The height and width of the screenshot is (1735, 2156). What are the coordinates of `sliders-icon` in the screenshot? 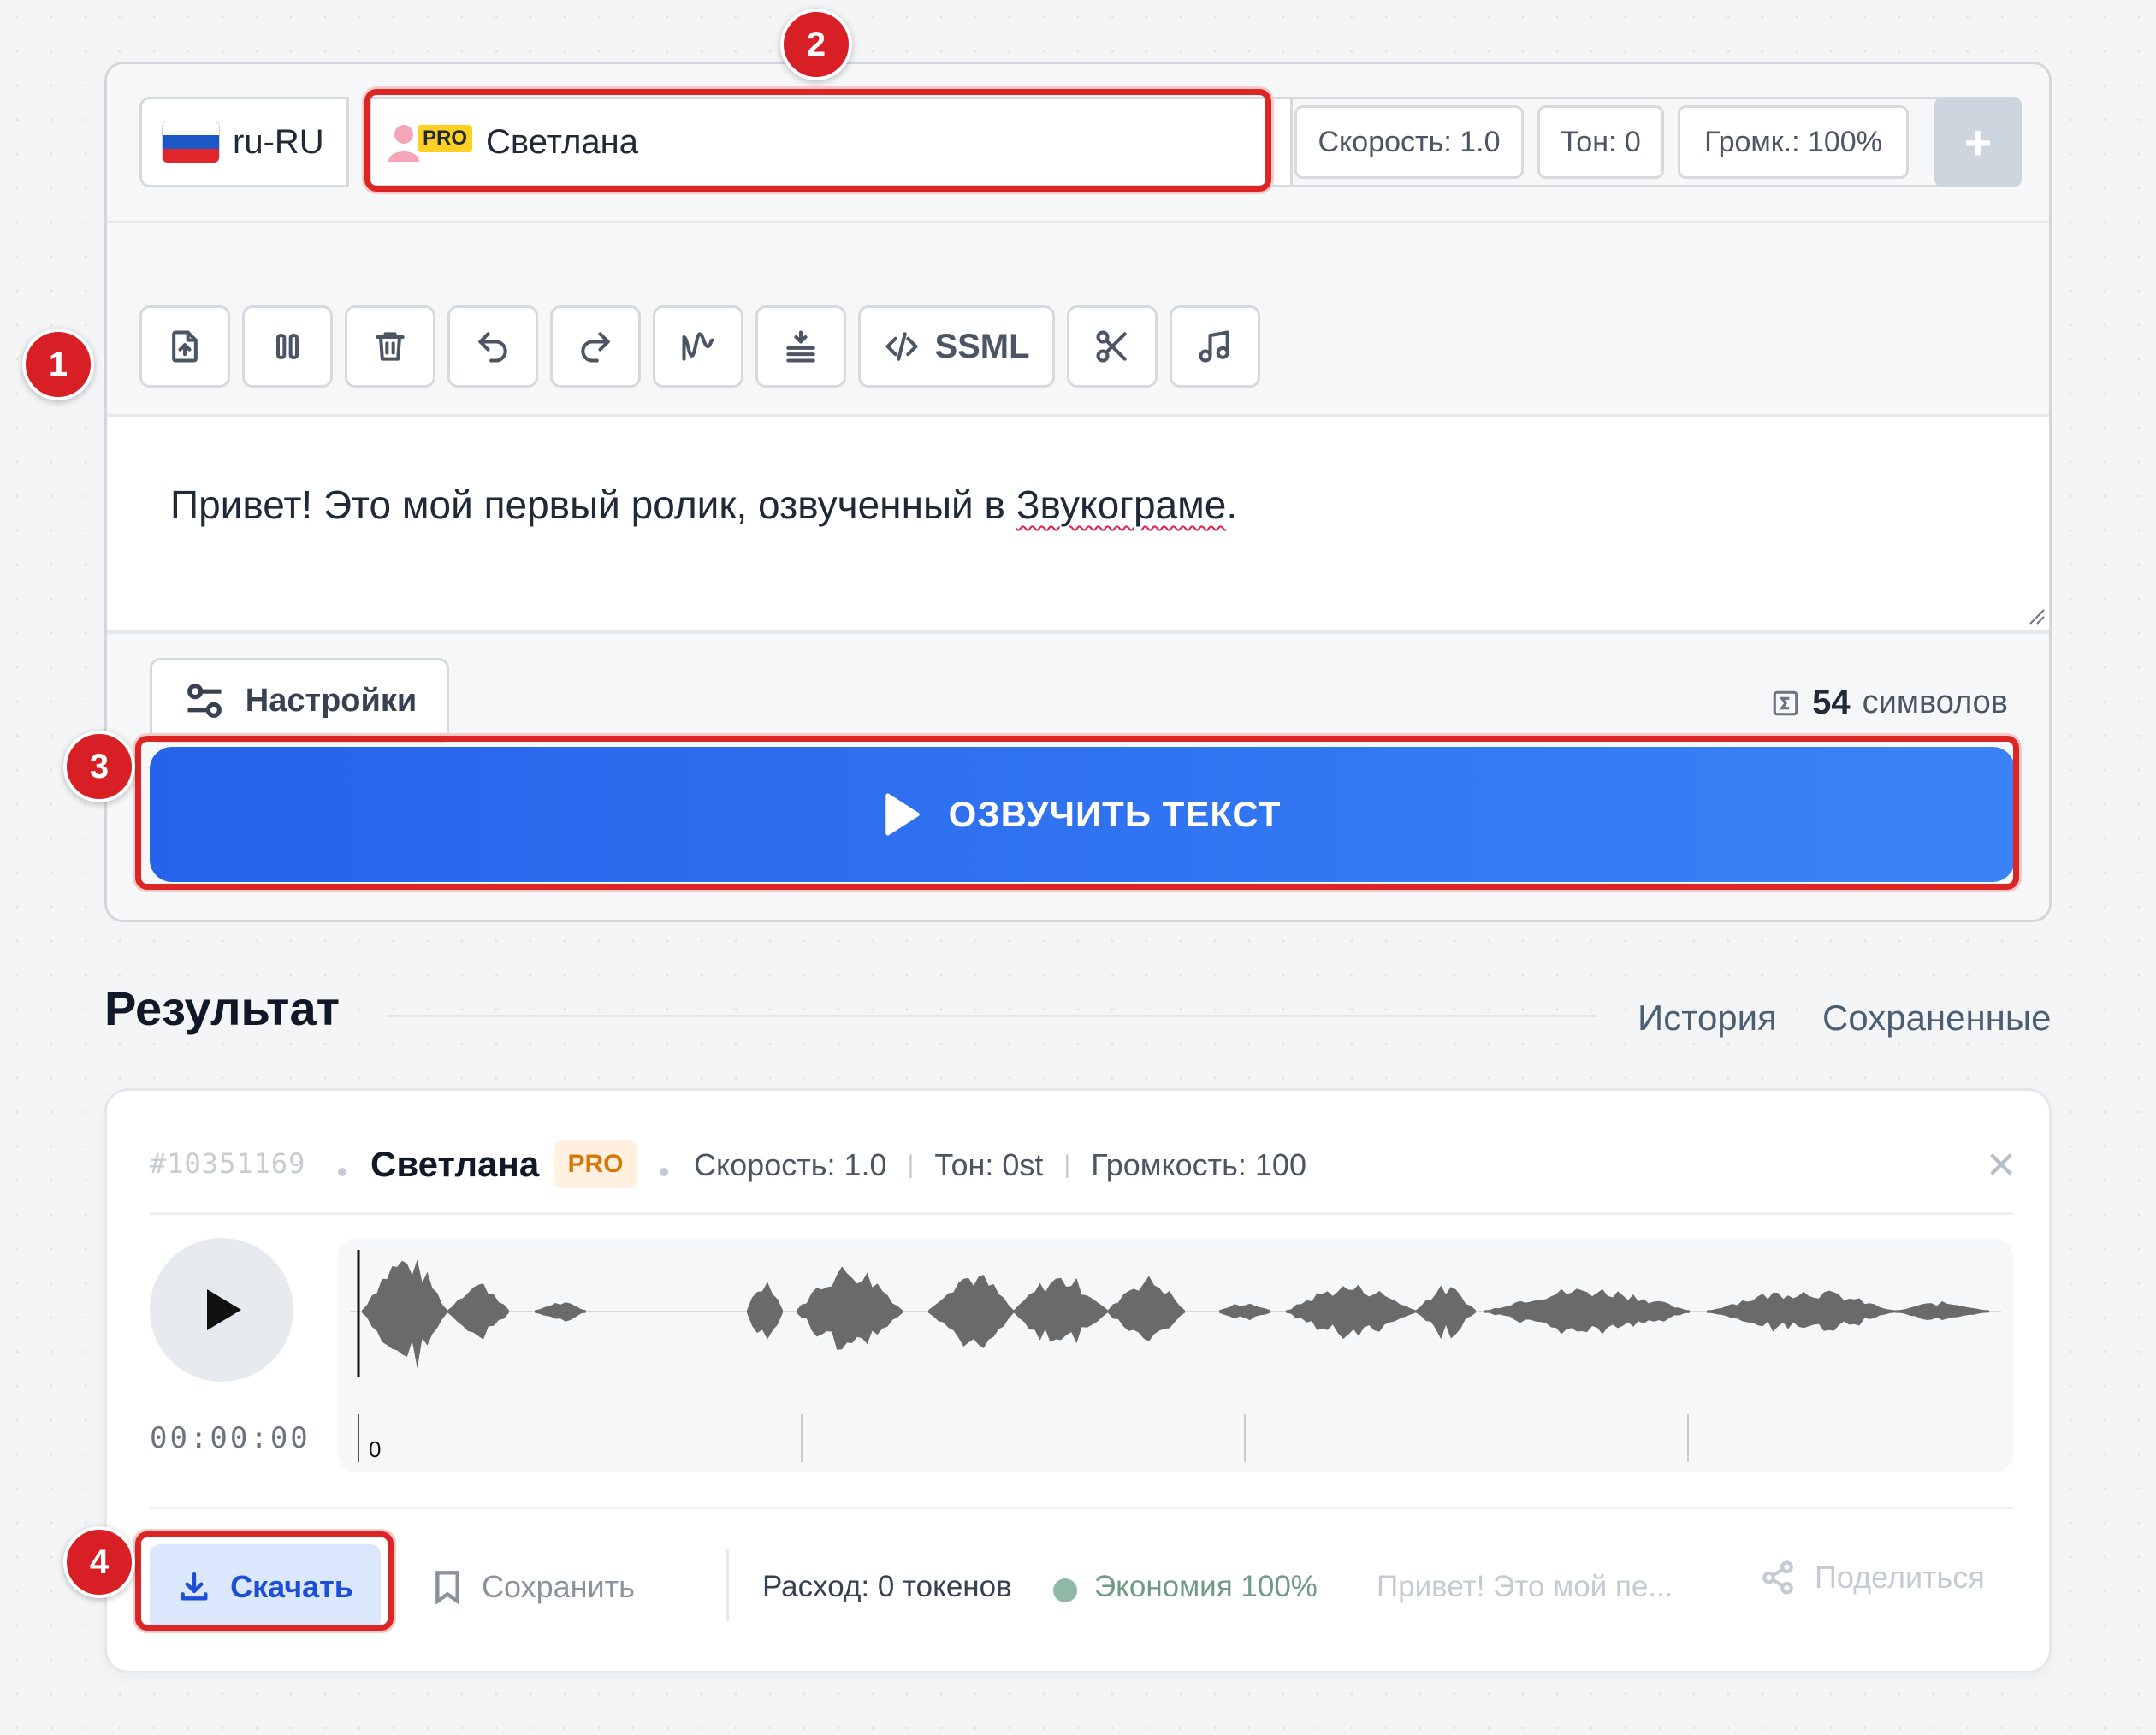 It's located at (204, 701).